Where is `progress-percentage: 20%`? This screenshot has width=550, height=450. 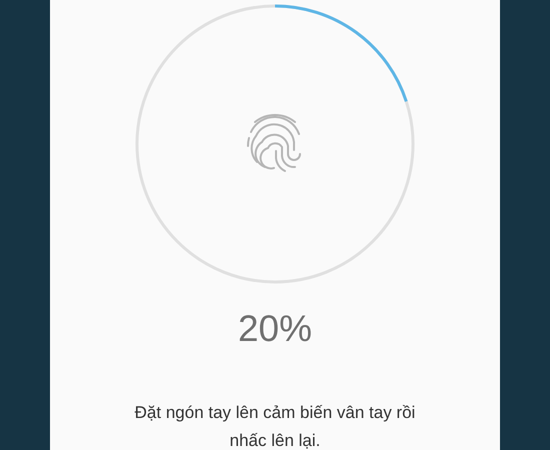 progress-percentage: 20% is located at coordinates (275, 328).